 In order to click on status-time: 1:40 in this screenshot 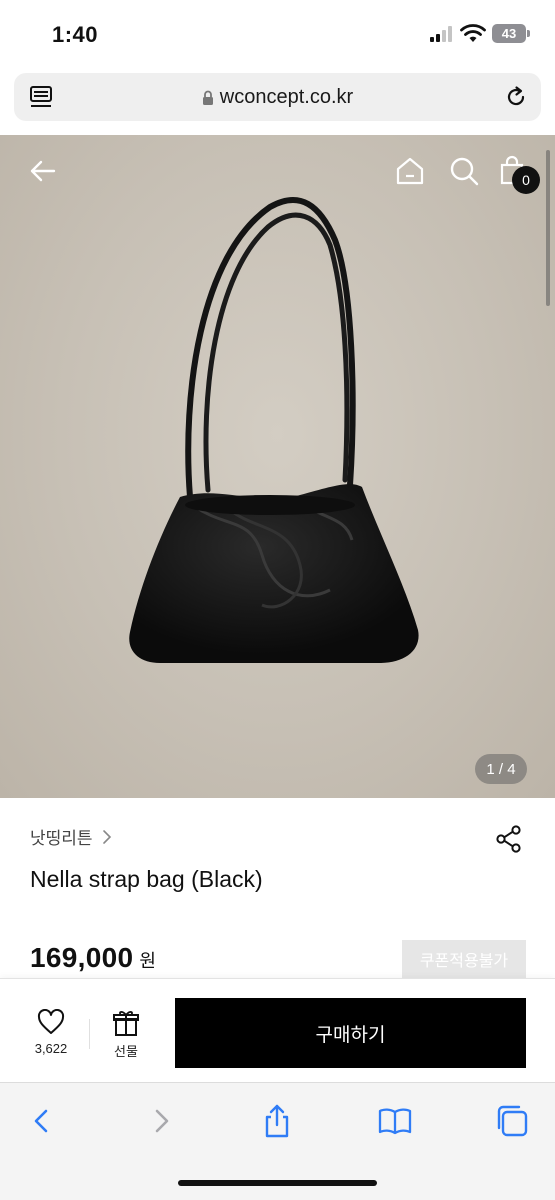, I will do `click(75, 34)`.